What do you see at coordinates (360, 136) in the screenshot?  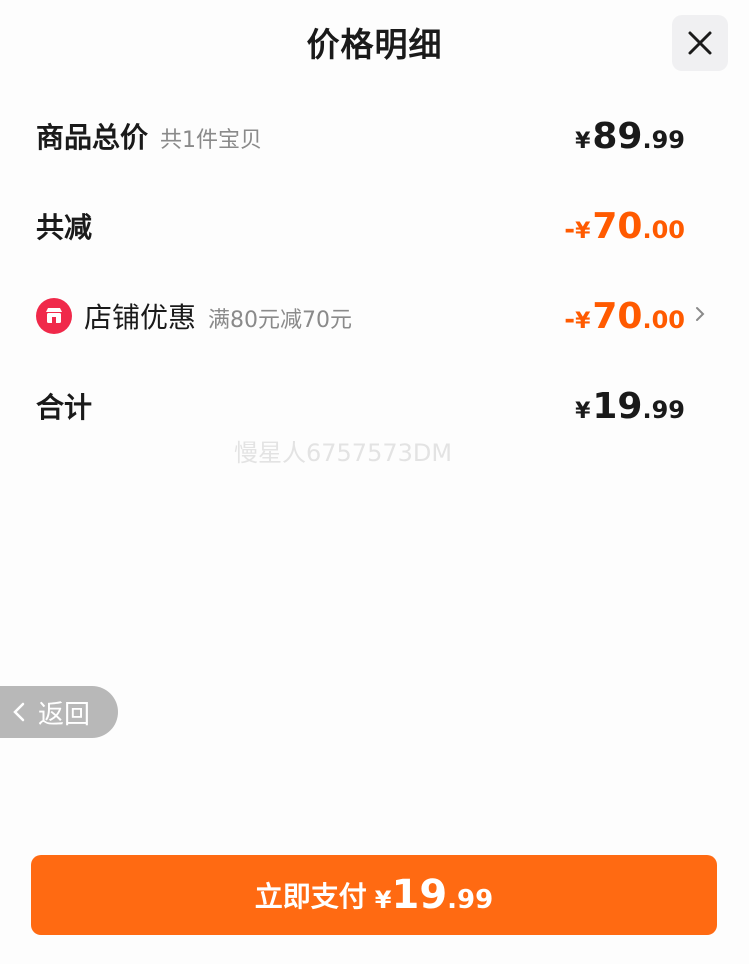 I see `goods-total-row: 商品总价 共1件宝贝 ¥ 89 .99` at bounding box center [360, 136].